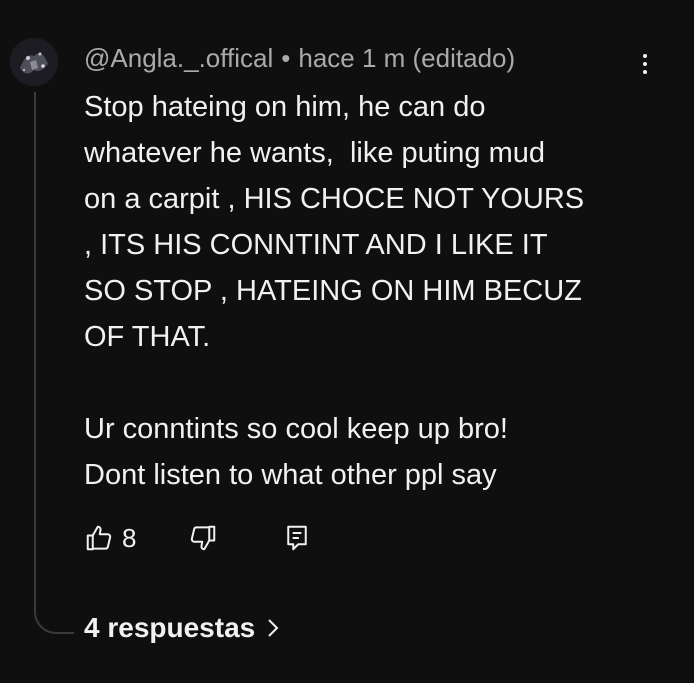 The width and height of the screenshot is (694, 683). What do you see at coordinates (406, 58) in the screenshot?
I see `comment-timestamp: hace 1 m (editado)` at bounding box center [406, 58].